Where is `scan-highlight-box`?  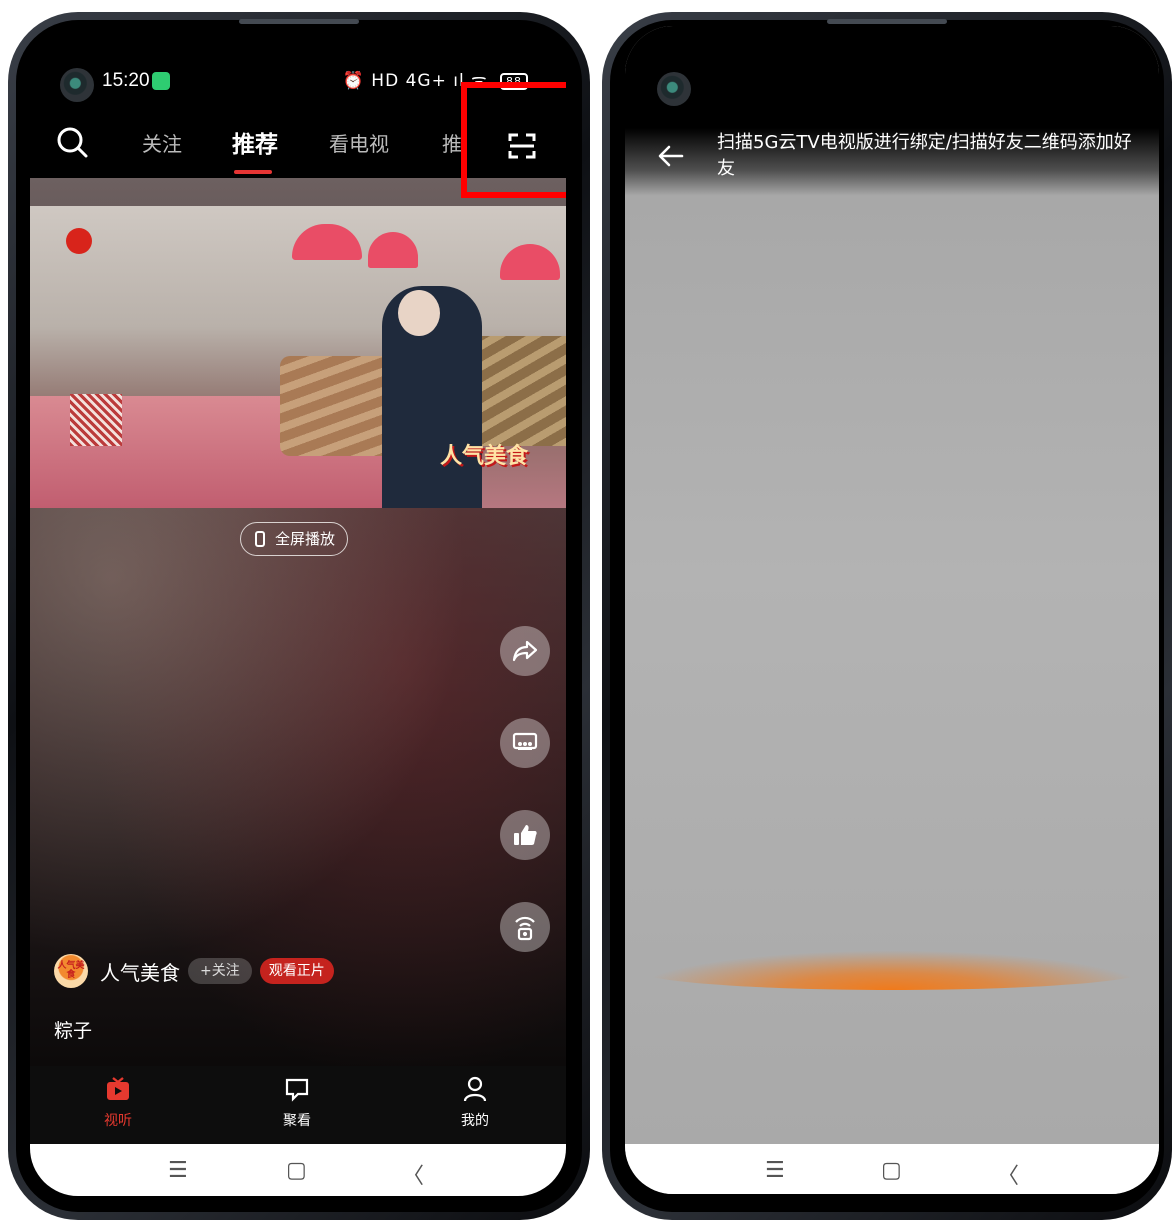
scan-highlight-box is located at coordinates (513, 140).